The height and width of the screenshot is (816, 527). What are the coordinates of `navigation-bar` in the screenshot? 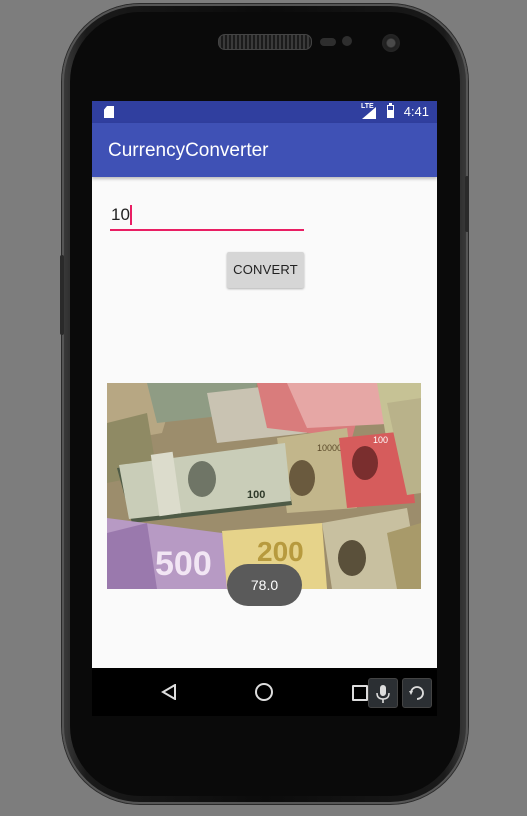 It's located at (264, 692).